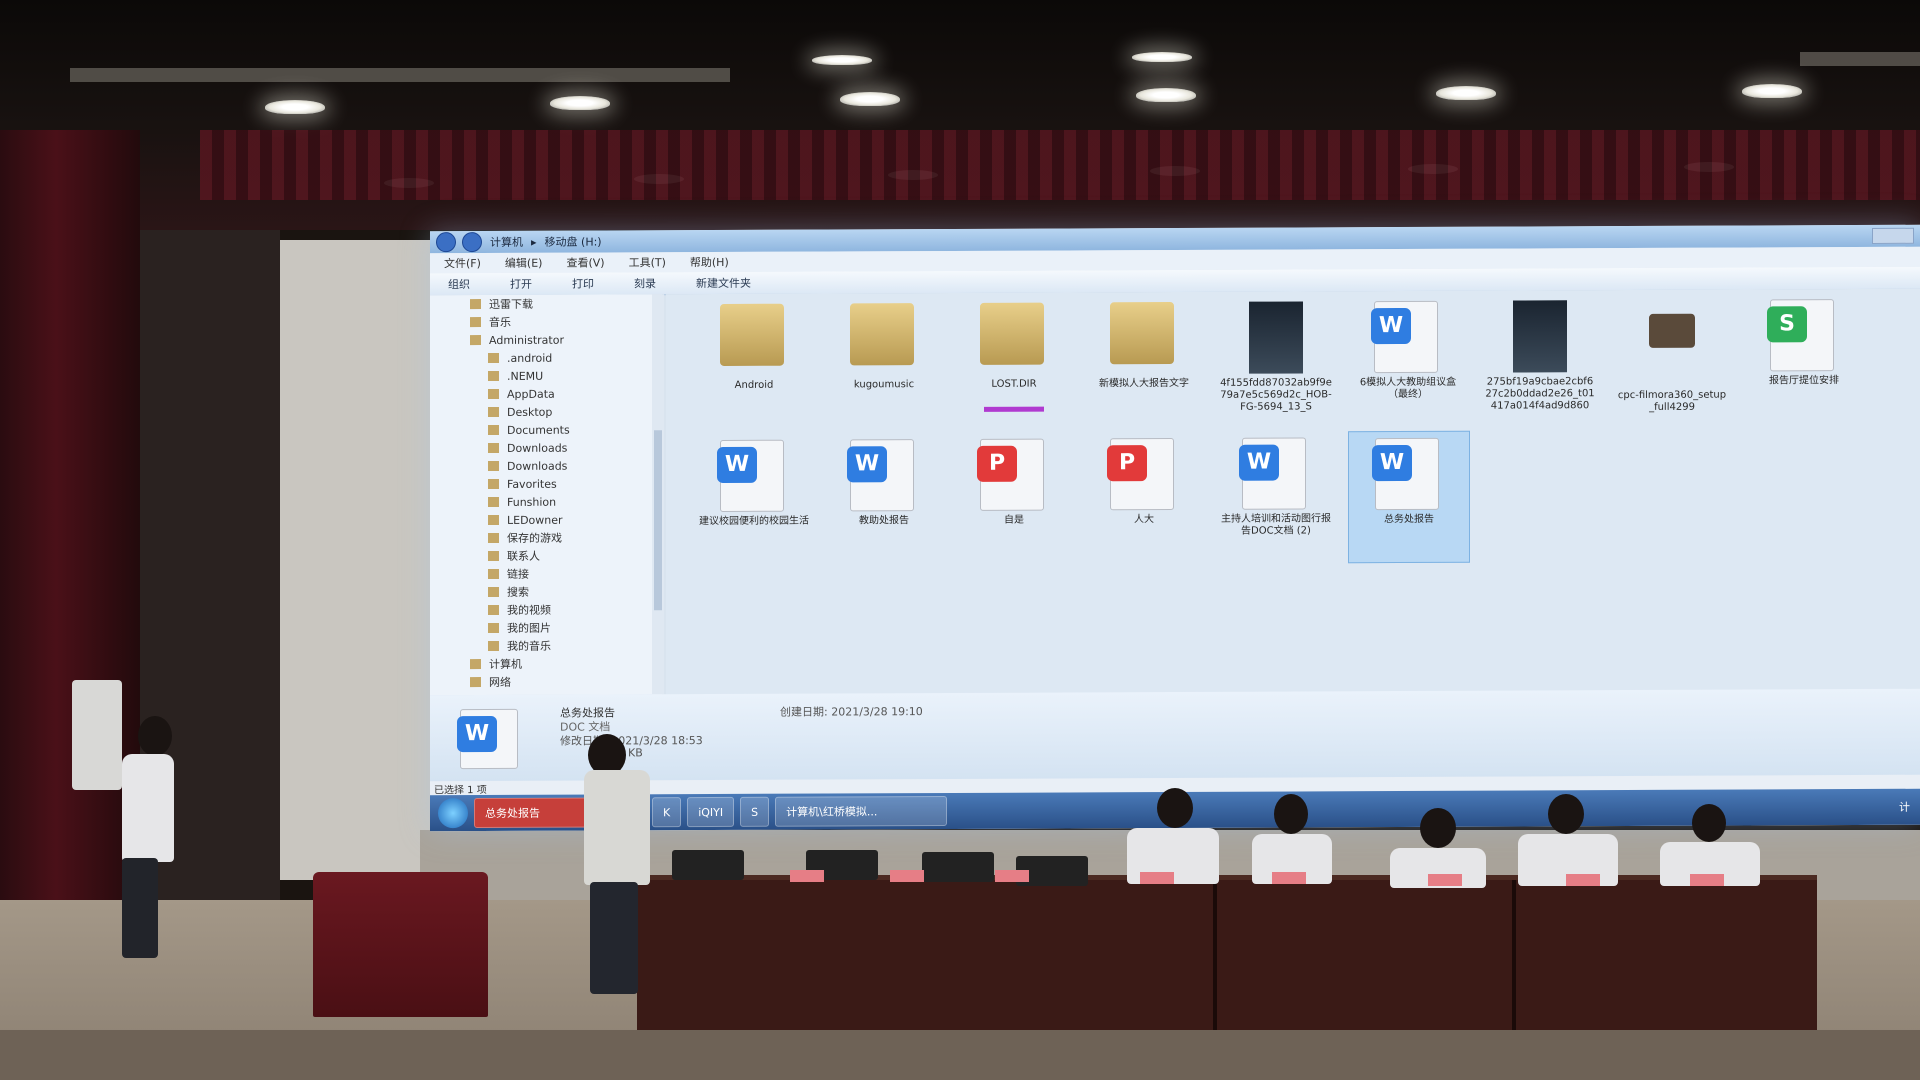  Describe the element at coordinates (1893, 235) in the screenshot. I see `window-controls` at that location.